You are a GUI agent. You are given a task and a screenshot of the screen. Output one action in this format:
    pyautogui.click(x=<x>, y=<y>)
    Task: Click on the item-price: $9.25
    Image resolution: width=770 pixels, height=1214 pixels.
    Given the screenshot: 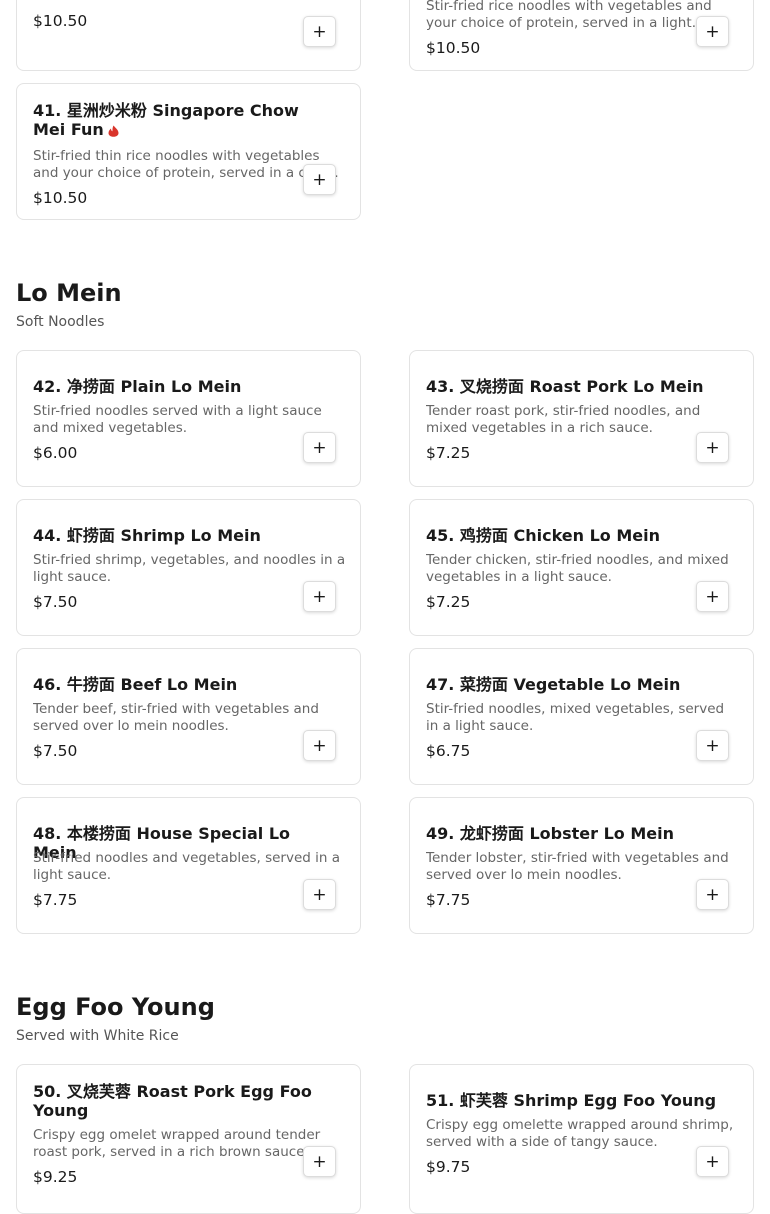 What is the action you would take?
    pyautogui.click(x=55, y=1177)
    